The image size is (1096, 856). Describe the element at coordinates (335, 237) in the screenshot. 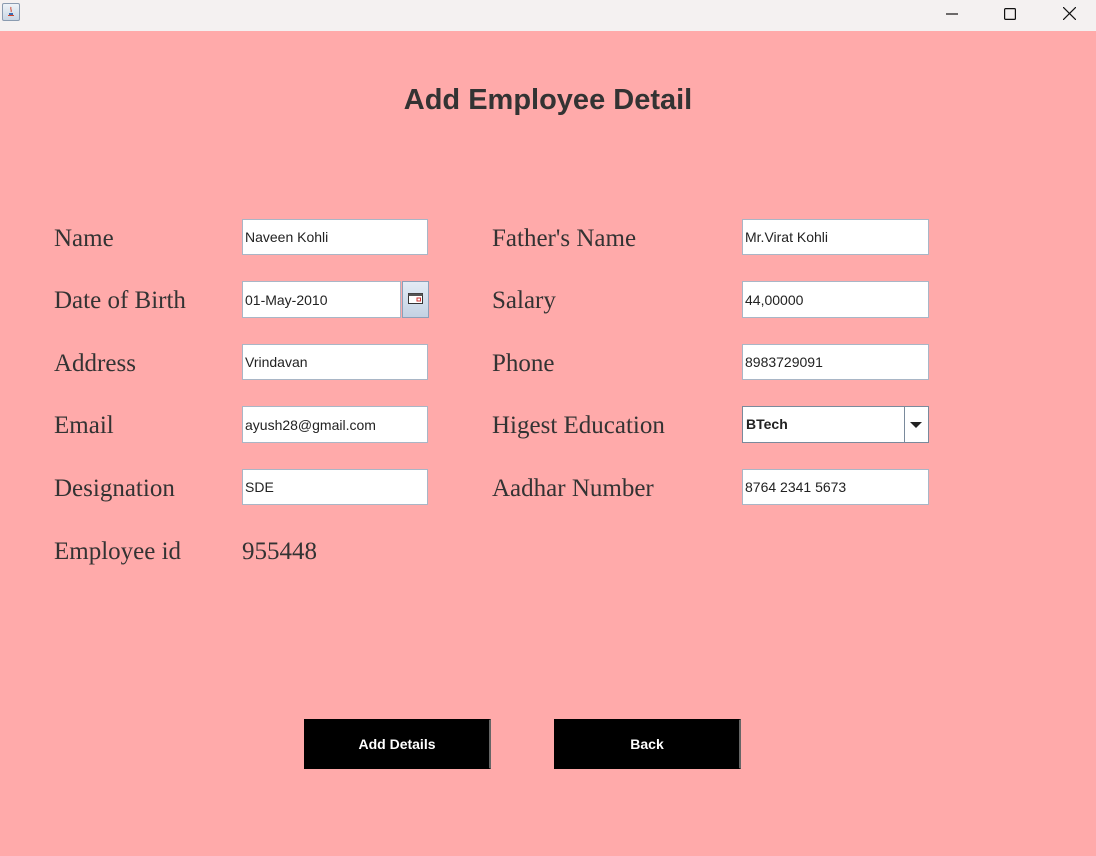

I see `name-field` at that location.